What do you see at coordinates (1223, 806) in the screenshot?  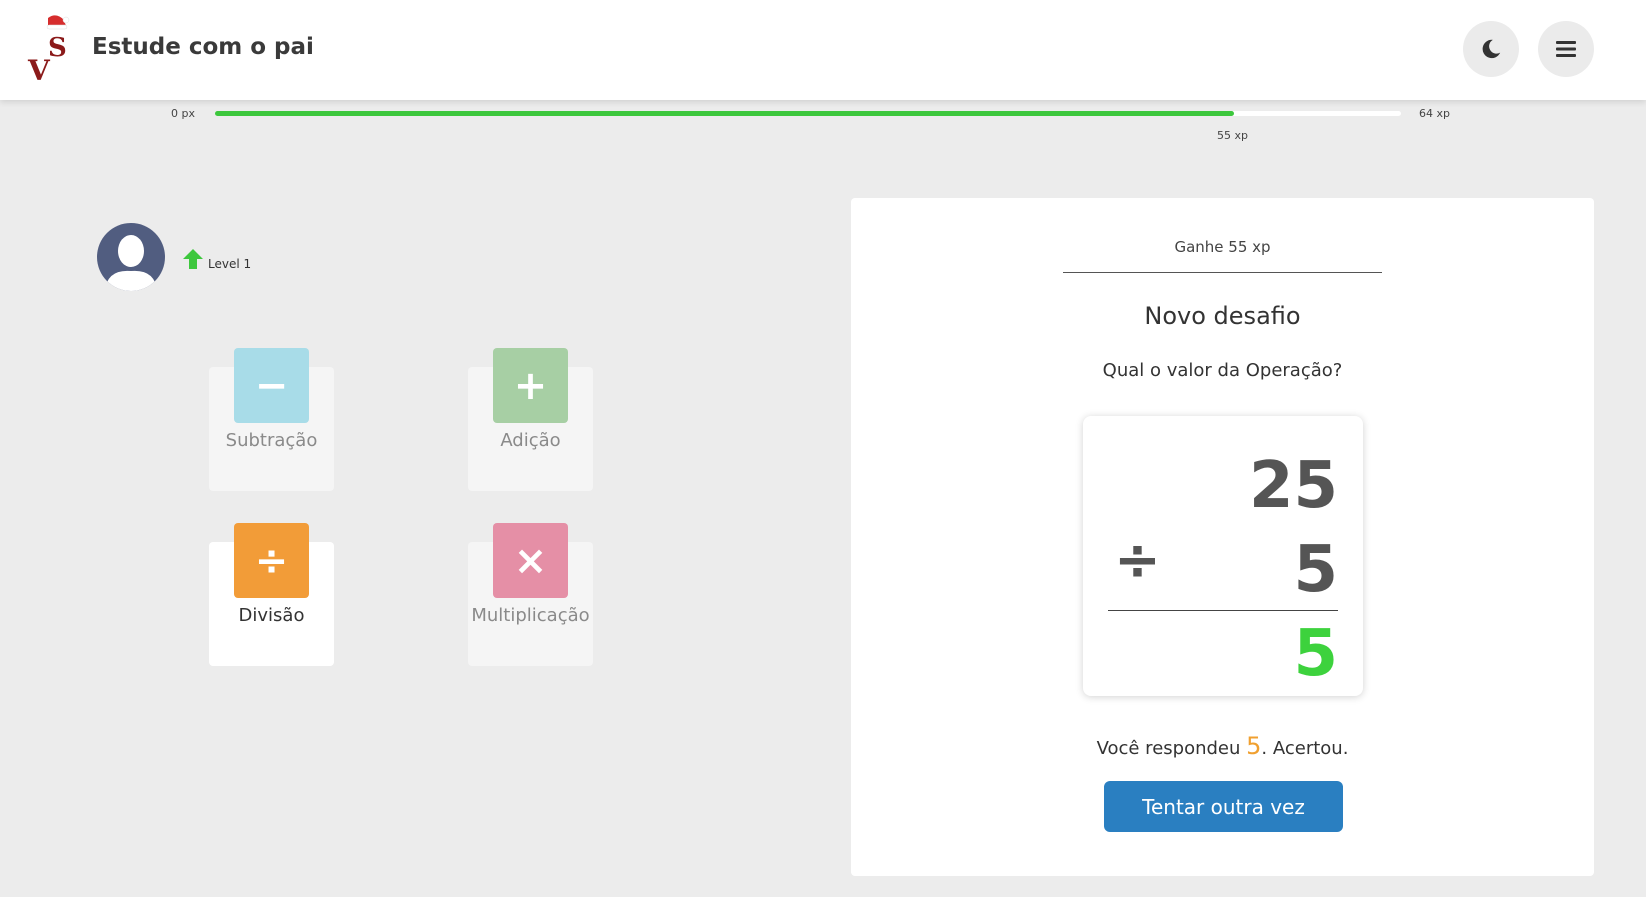 I see `retry-button: Tentar outra vez` at bounding box center [1223, 806].